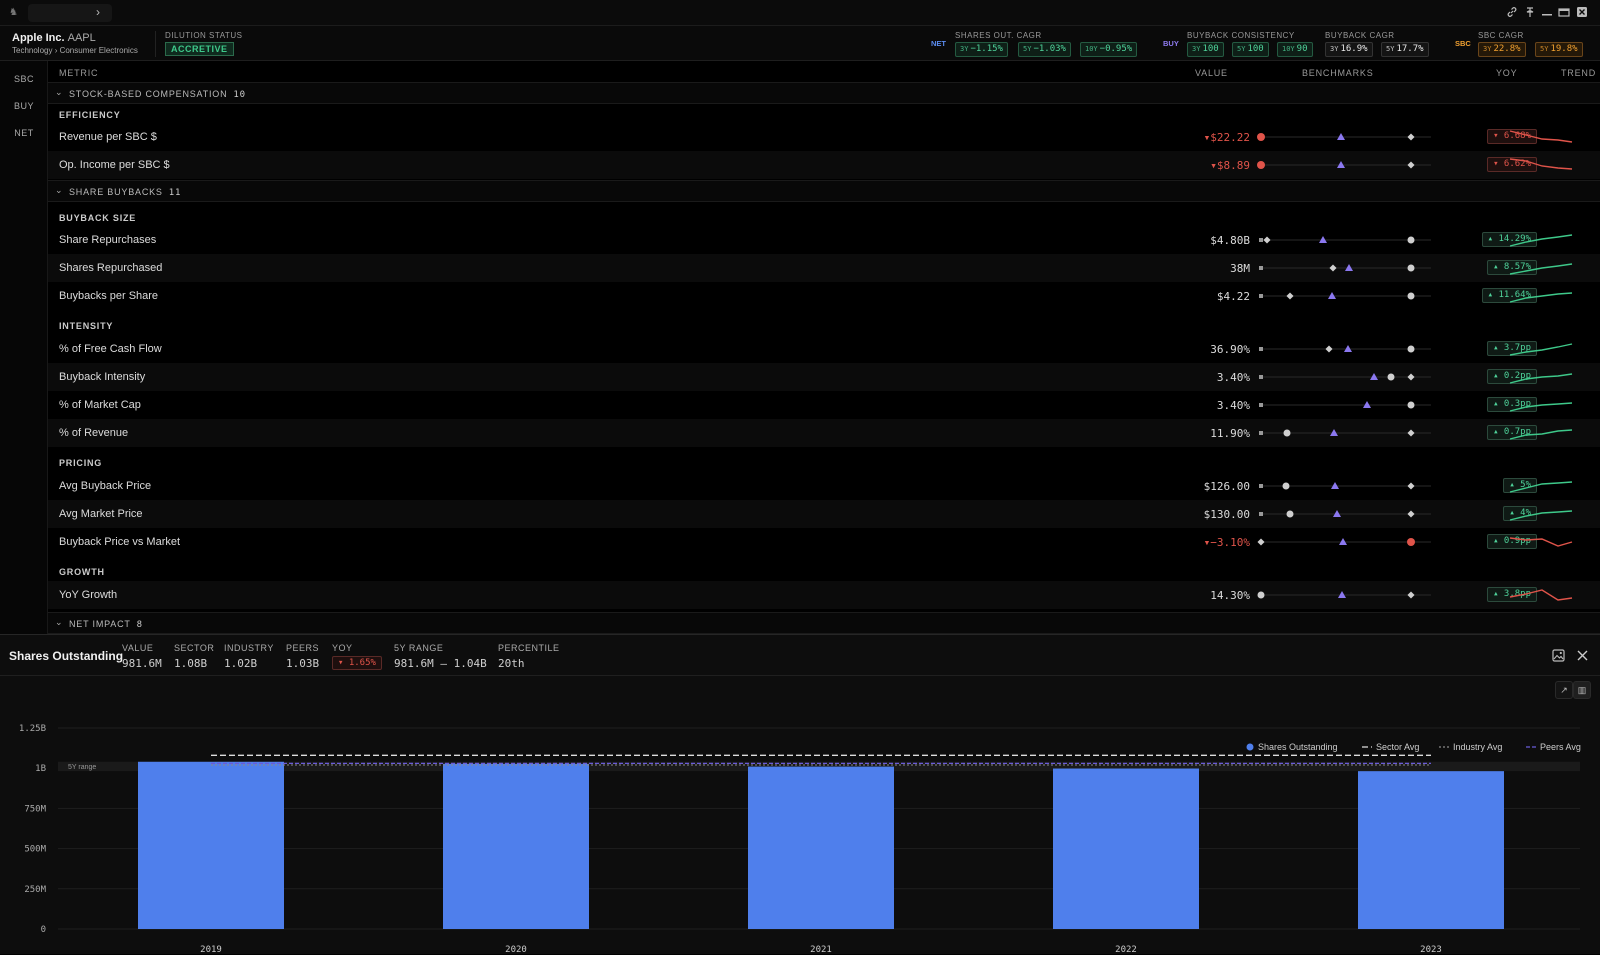  Describe the element at coordinates (101, 514) in the screenshot. I see `metric-name: Avg Market Price` at that location.